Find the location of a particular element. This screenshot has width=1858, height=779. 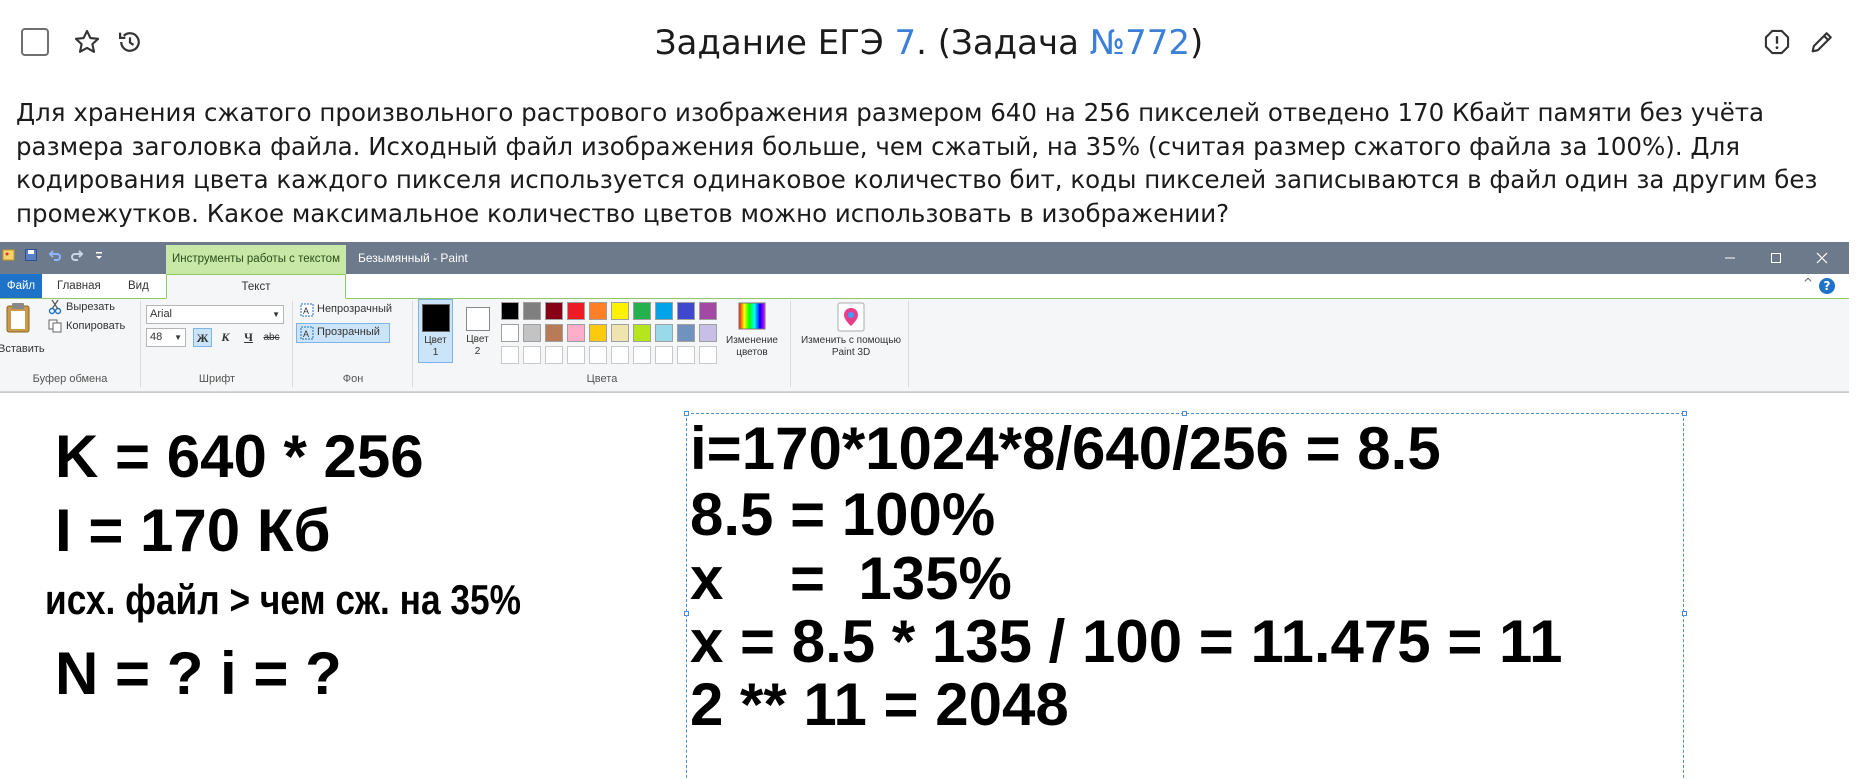

color1-button: Цвет 1 is located at coordinates (435, 331).